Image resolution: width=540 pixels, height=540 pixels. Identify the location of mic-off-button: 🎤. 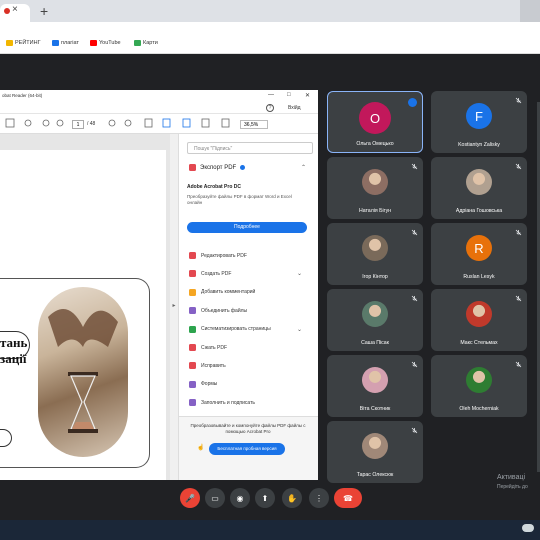
(190, 498).